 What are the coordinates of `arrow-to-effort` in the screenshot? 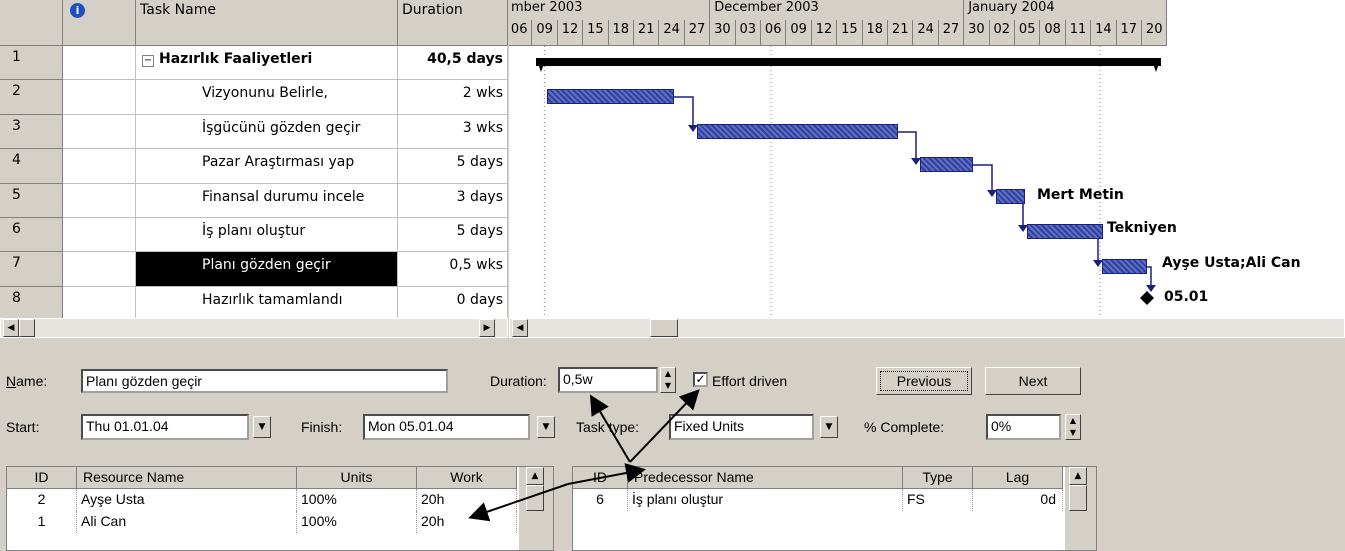 It's located at (664, 426).